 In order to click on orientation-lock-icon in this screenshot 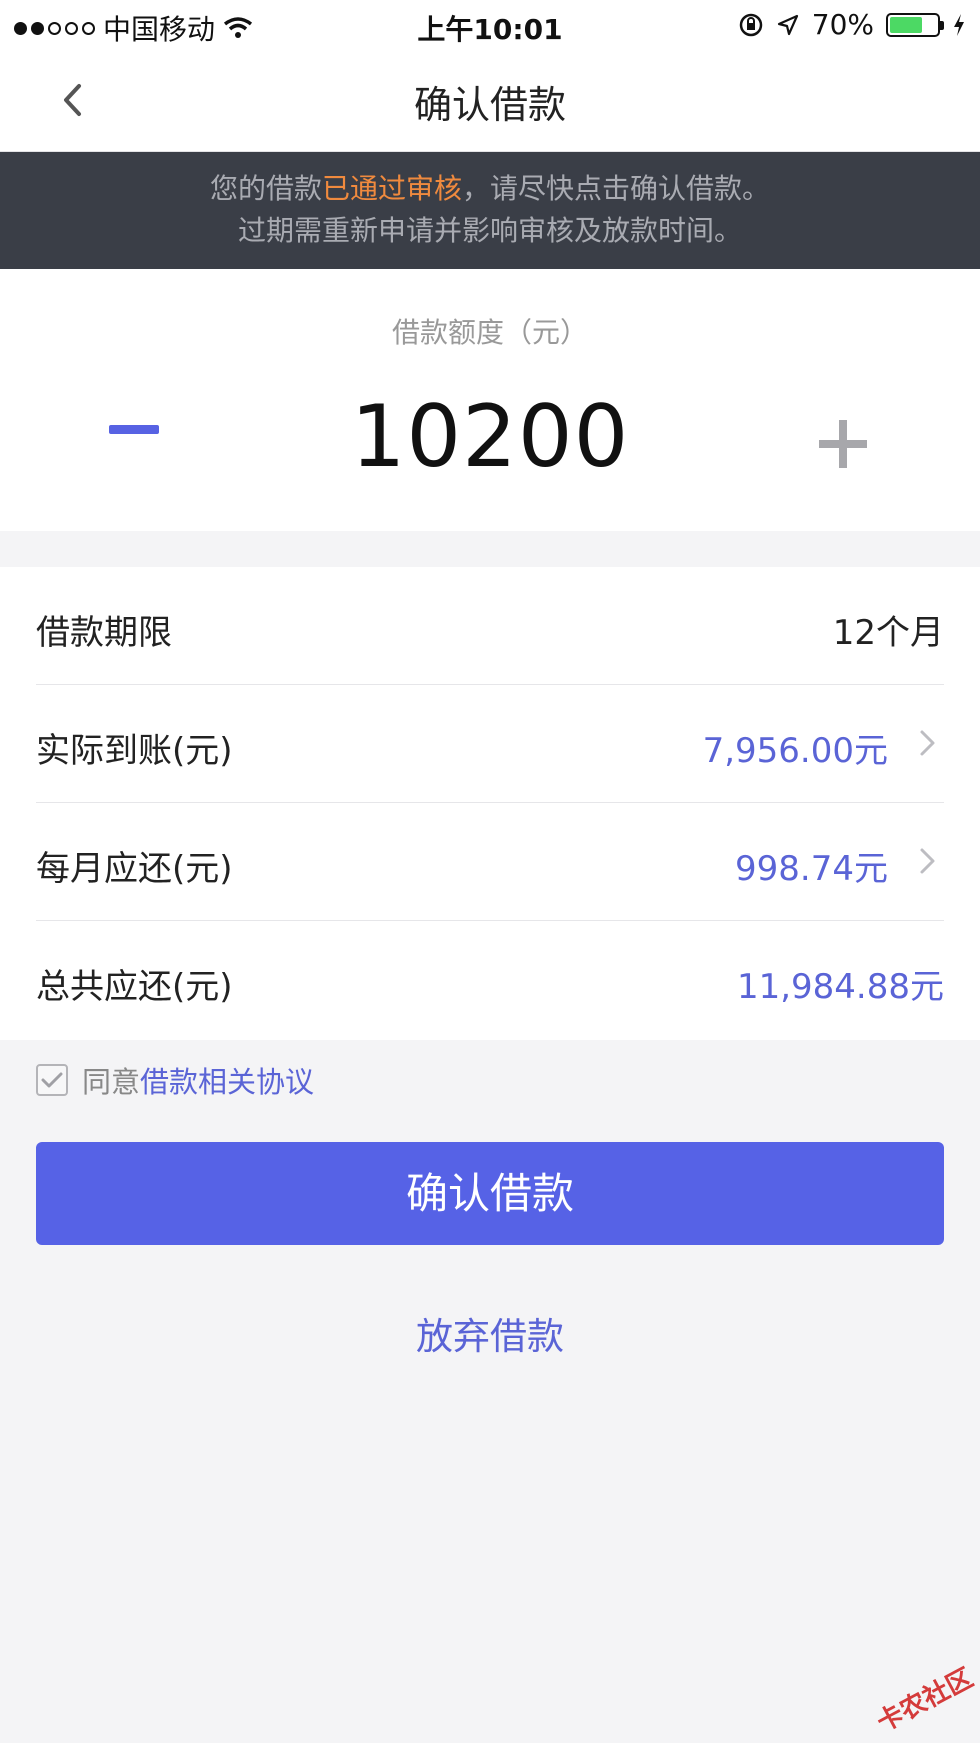, I will do `click(751, 24)`.